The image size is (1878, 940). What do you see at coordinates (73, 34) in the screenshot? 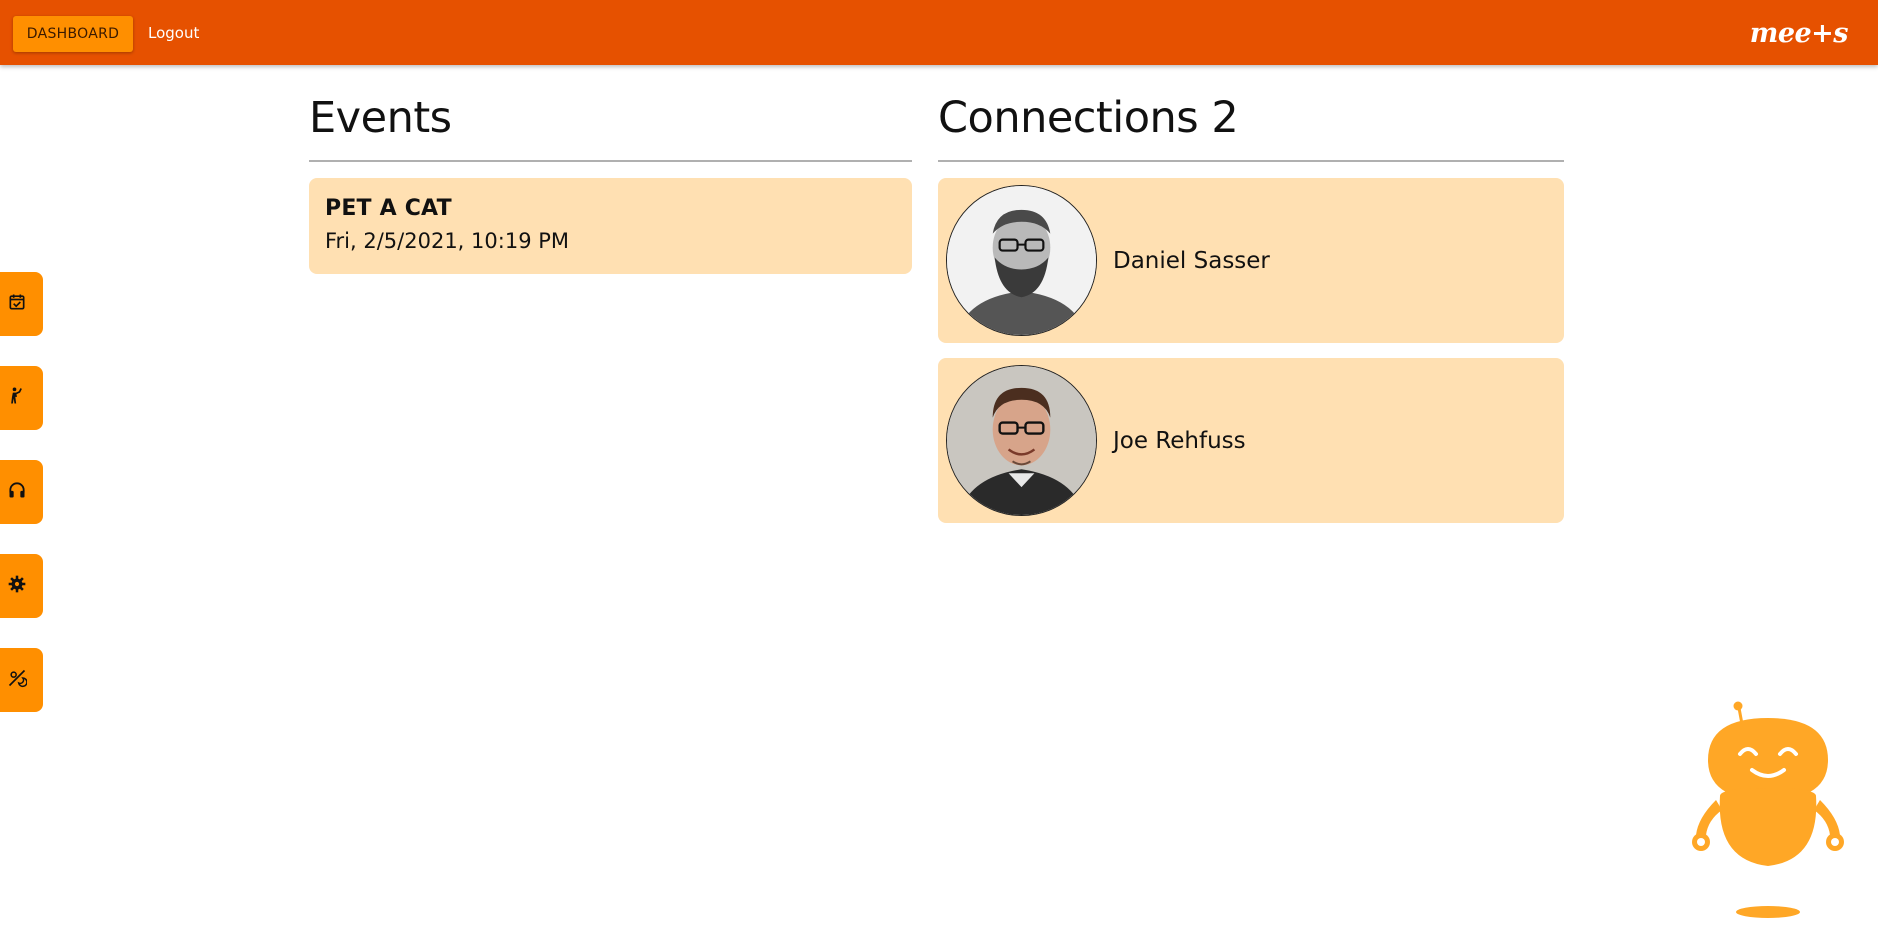
I see `dashboard-button: DASHBOARD` at bounding box center [73, 34].